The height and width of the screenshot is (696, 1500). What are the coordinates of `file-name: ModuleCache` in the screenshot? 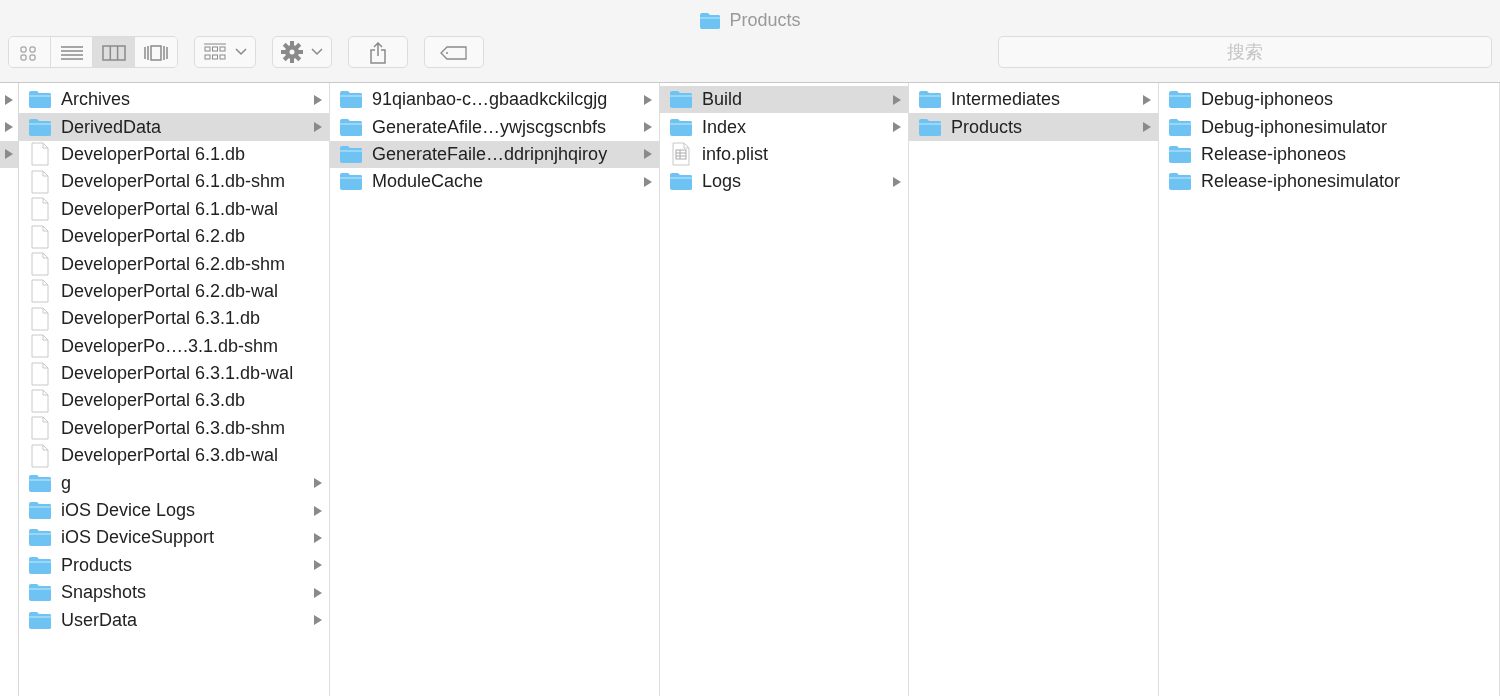 It's located at (428, 182).